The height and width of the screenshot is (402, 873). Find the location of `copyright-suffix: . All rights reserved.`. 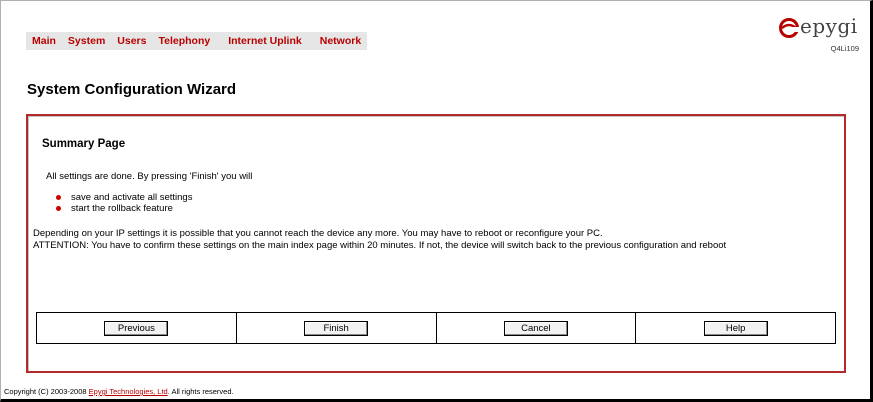

copyright-suffix: . All rights reserved. is located at coordinates (200, 391).